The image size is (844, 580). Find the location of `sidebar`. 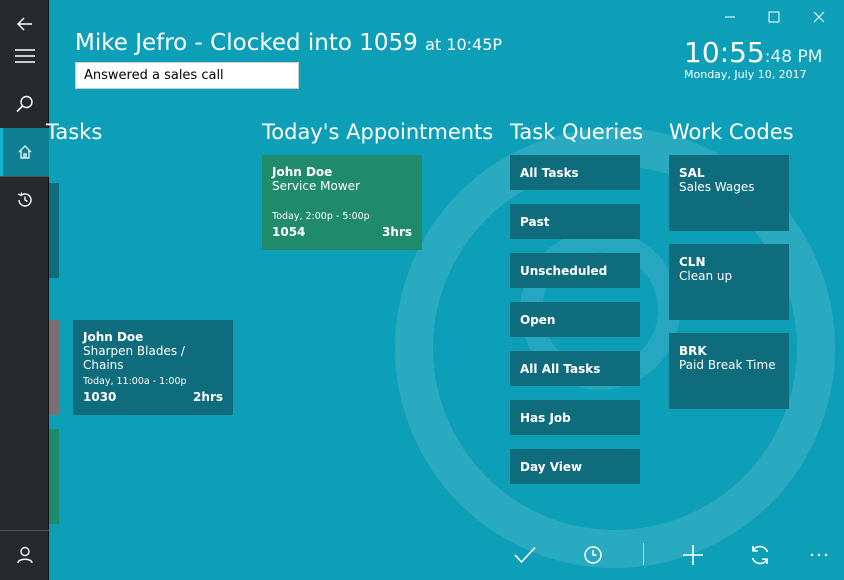

sidebar is located at coordinates (24, 290).